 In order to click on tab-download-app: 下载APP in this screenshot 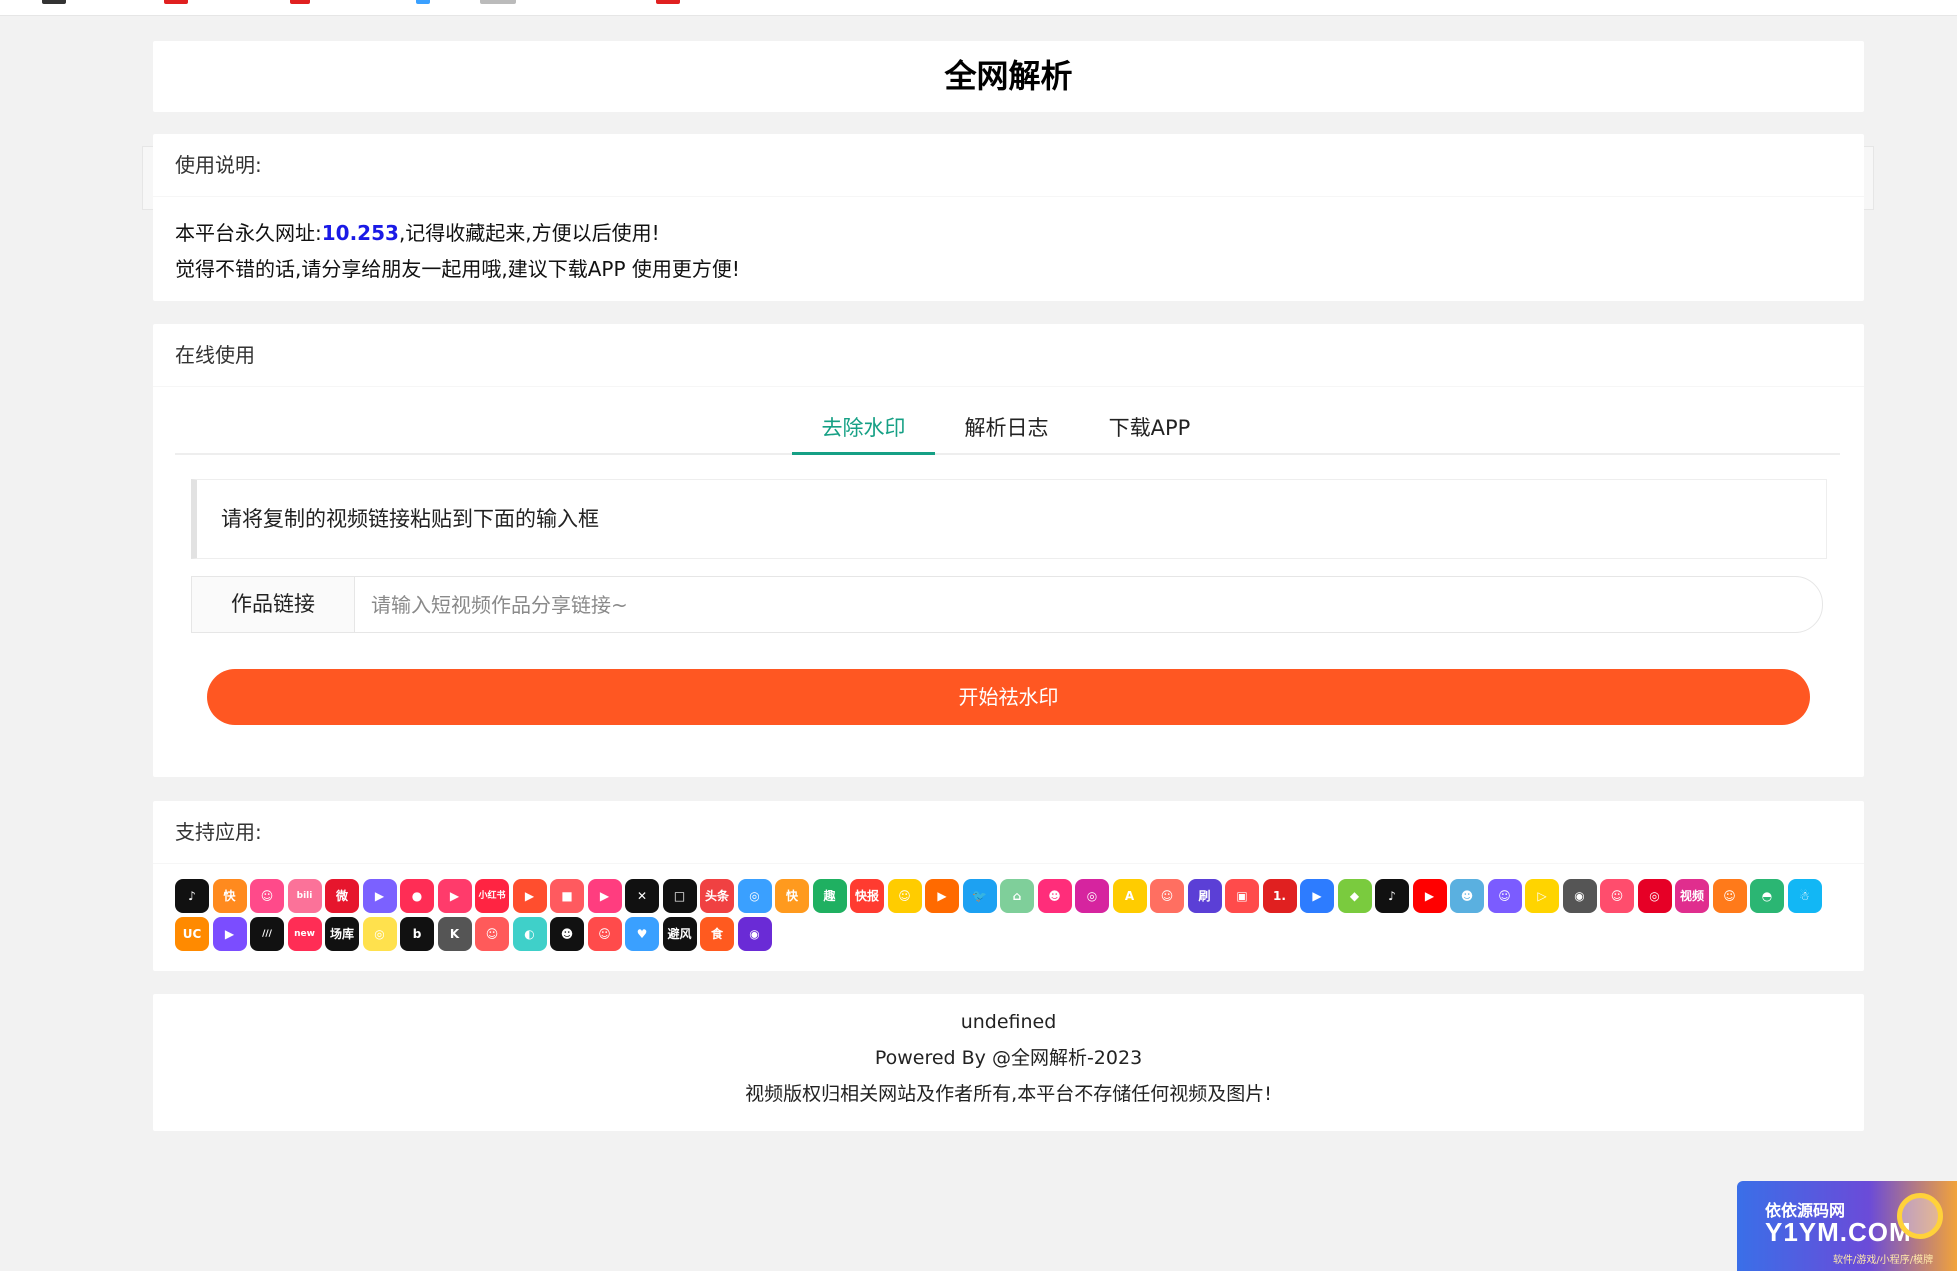, I will do `click(1149, 431)`.